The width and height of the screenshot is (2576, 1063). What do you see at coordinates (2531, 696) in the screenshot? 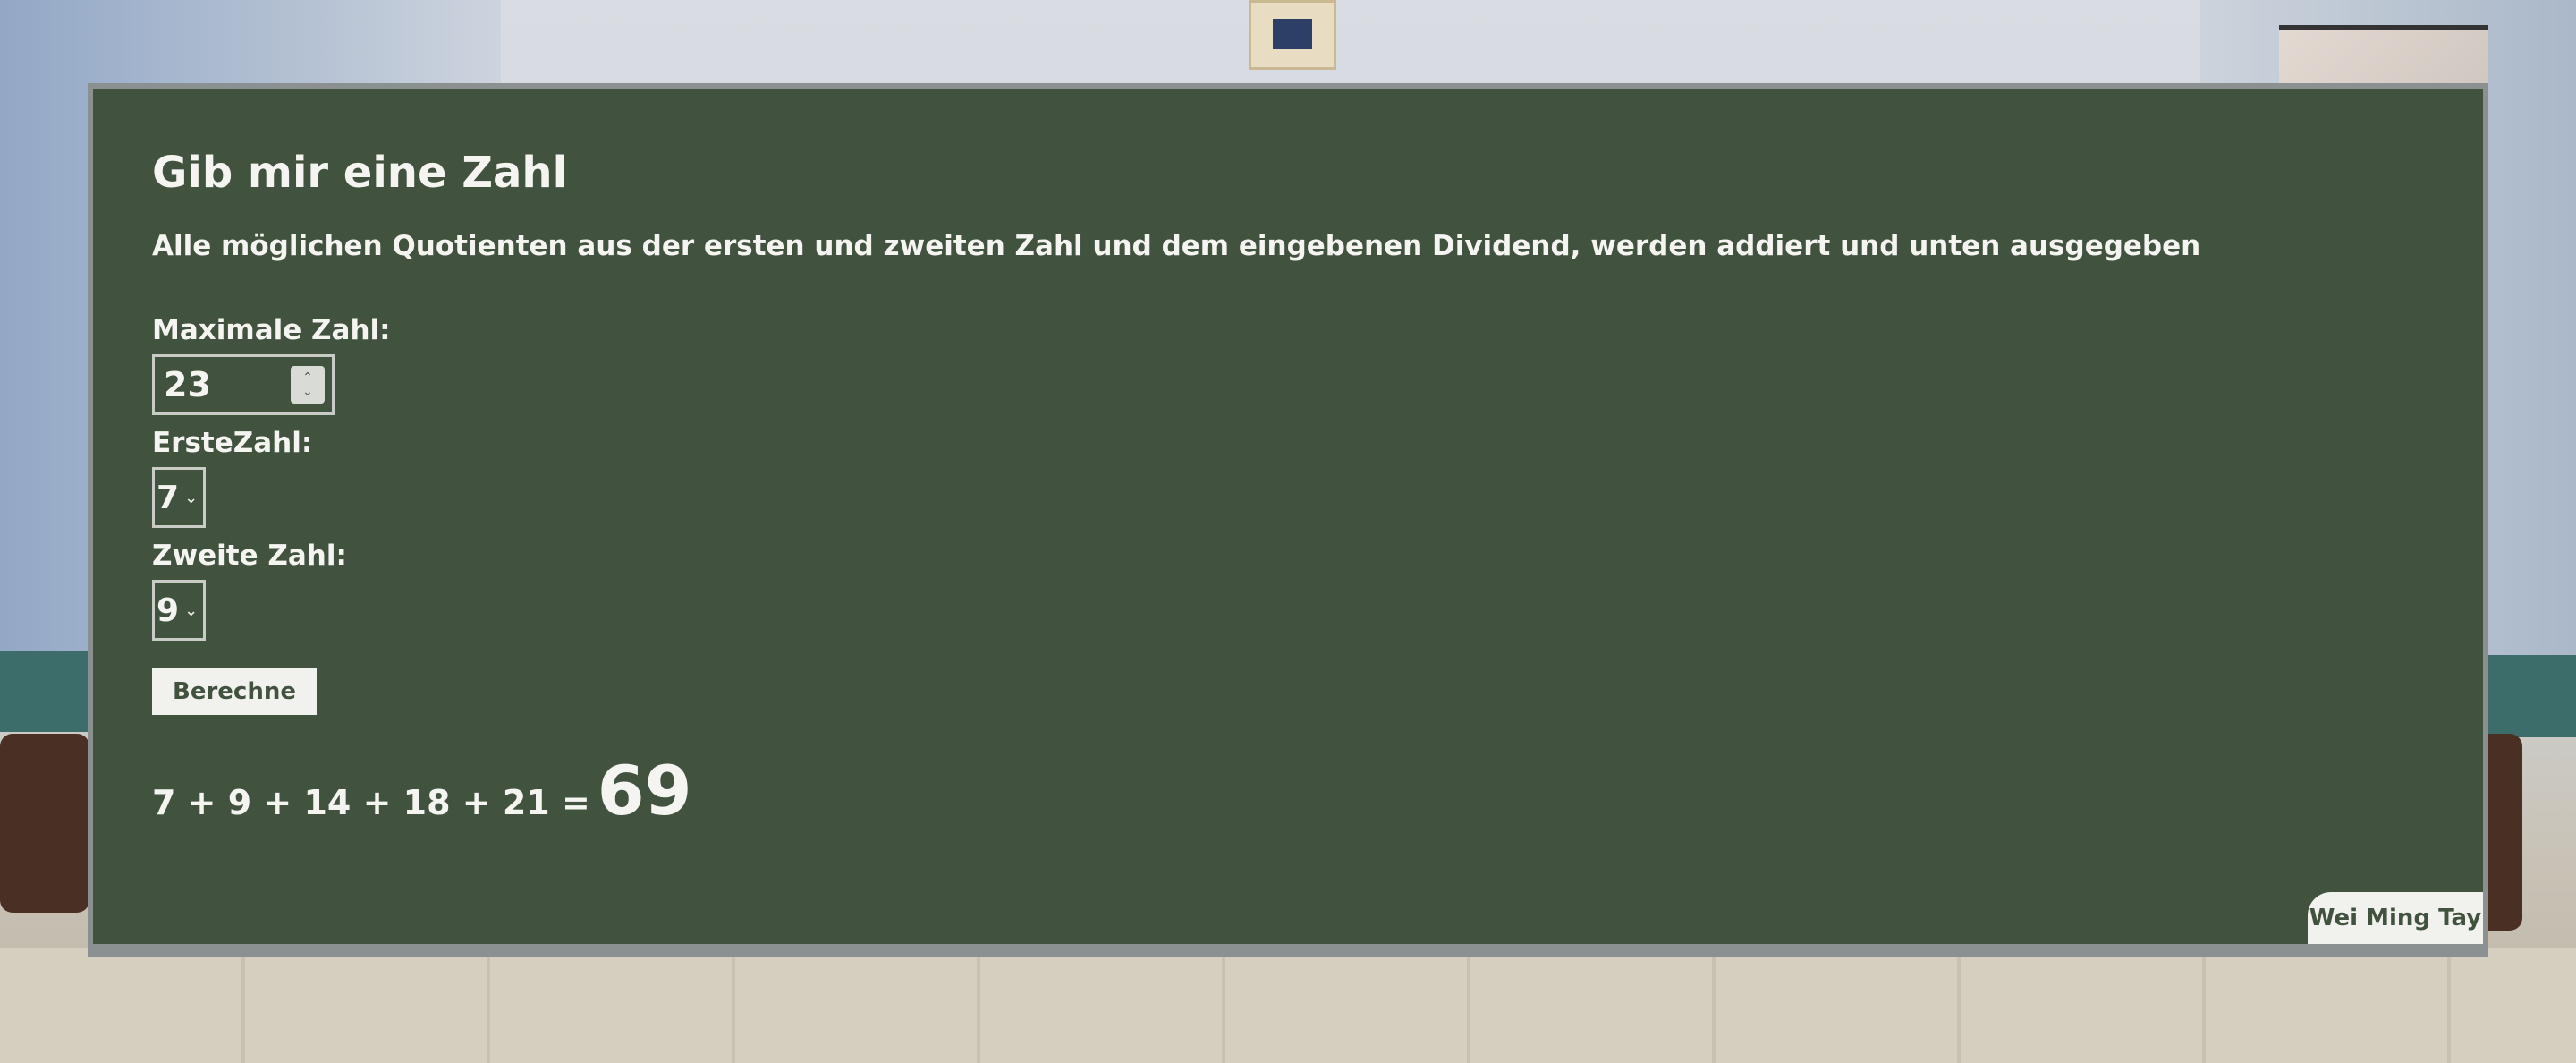
I see `background-desk-right` at bounding box center [2531, 696].